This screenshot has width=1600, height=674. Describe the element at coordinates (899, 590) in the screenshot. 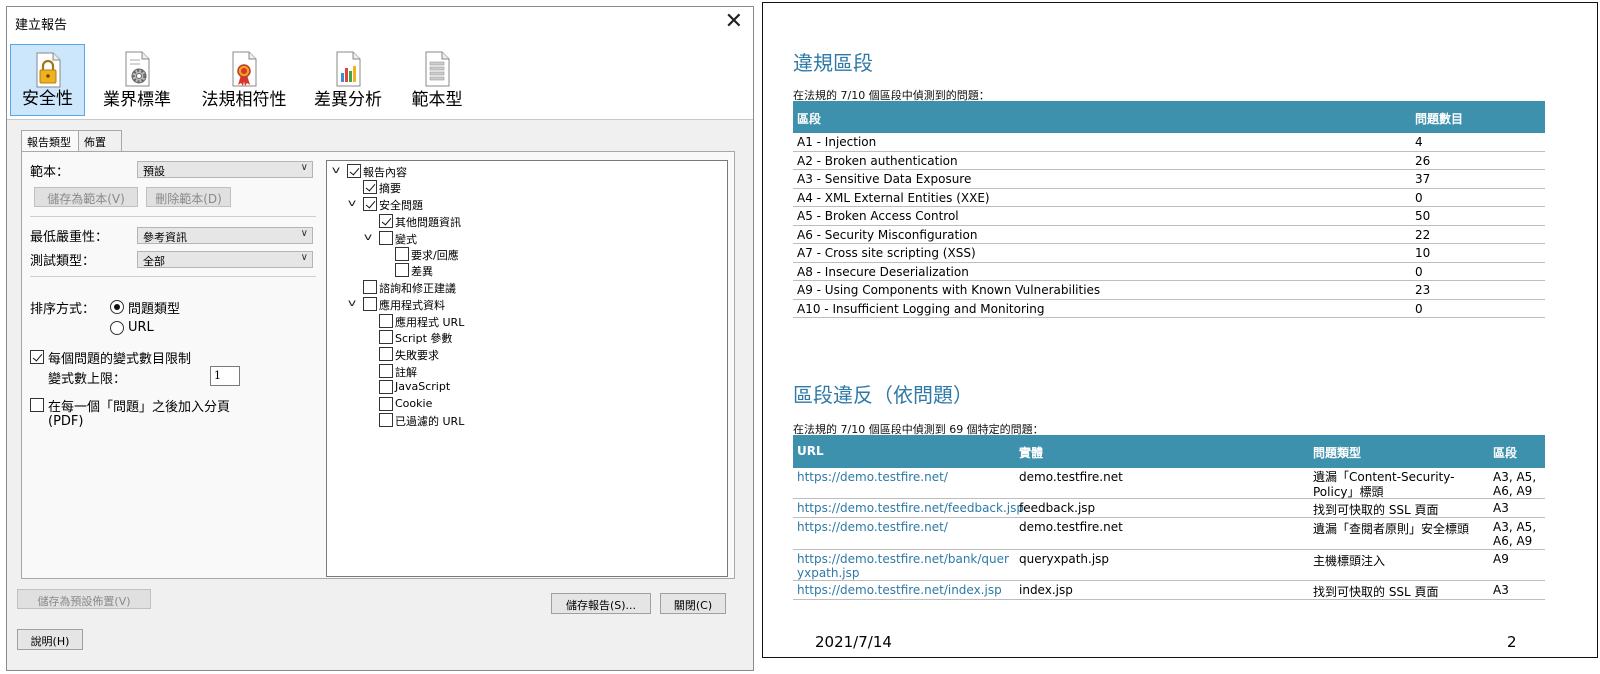

I see `url-link: https://demo.testfire.net/index.jsp` at that location.